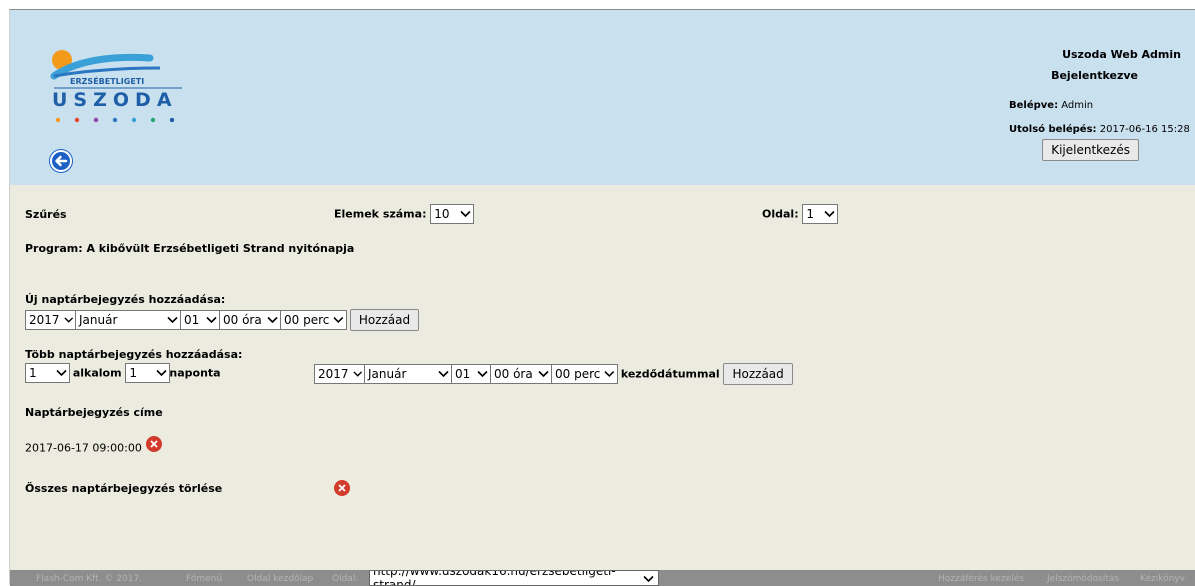 The width and height of the screenshot is (1195, 586). Describe the element at coordinates (120, 88) in the screenshot. I see `logo: ERZSÉBETLIGETI USZODA` at that location.